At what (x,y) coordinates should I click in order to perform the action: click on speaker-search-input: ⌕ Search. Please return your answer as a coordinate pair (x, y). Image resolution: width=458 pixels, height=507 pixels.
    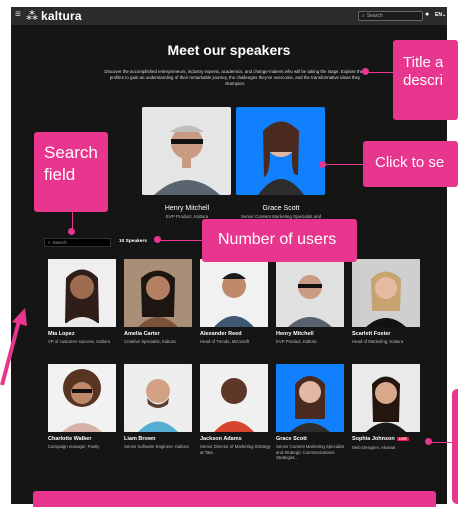
    Looking at the image, I should click on (77, 242).